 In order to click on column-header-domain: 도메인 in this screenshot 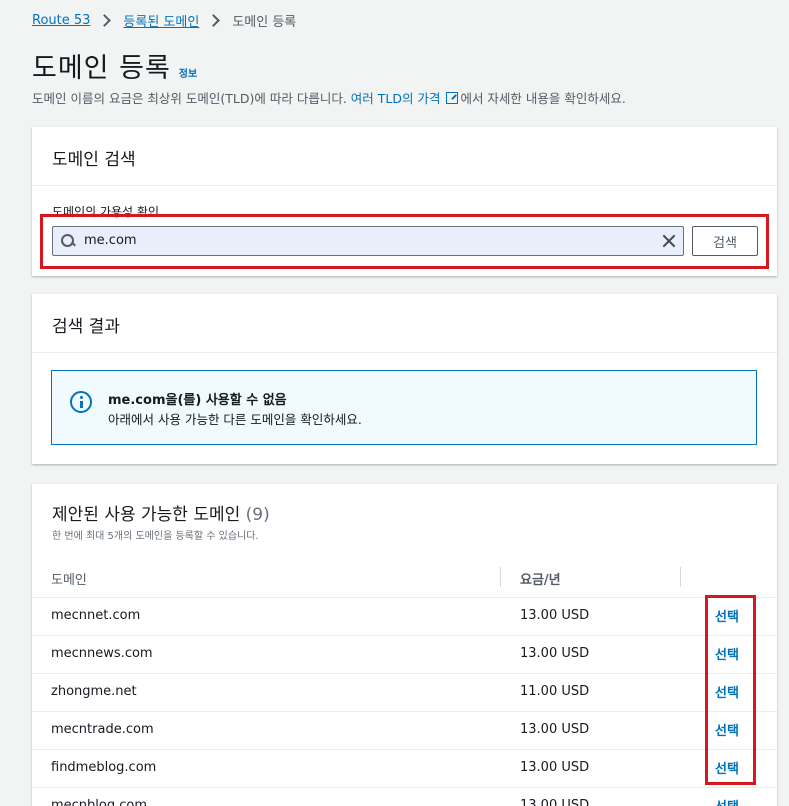, I will do `click(69, 580)`.